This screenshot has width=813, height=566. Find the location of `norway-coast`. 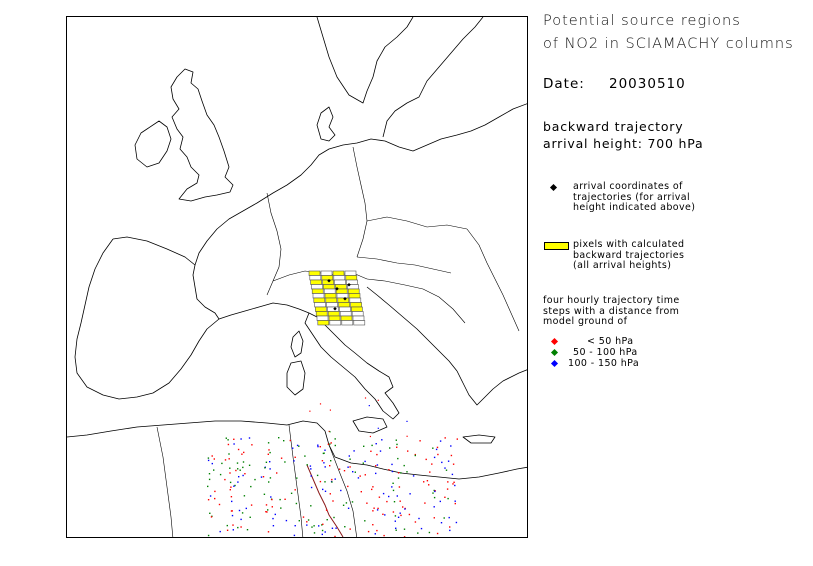

norway-coast is located at coordinates (365, 60).